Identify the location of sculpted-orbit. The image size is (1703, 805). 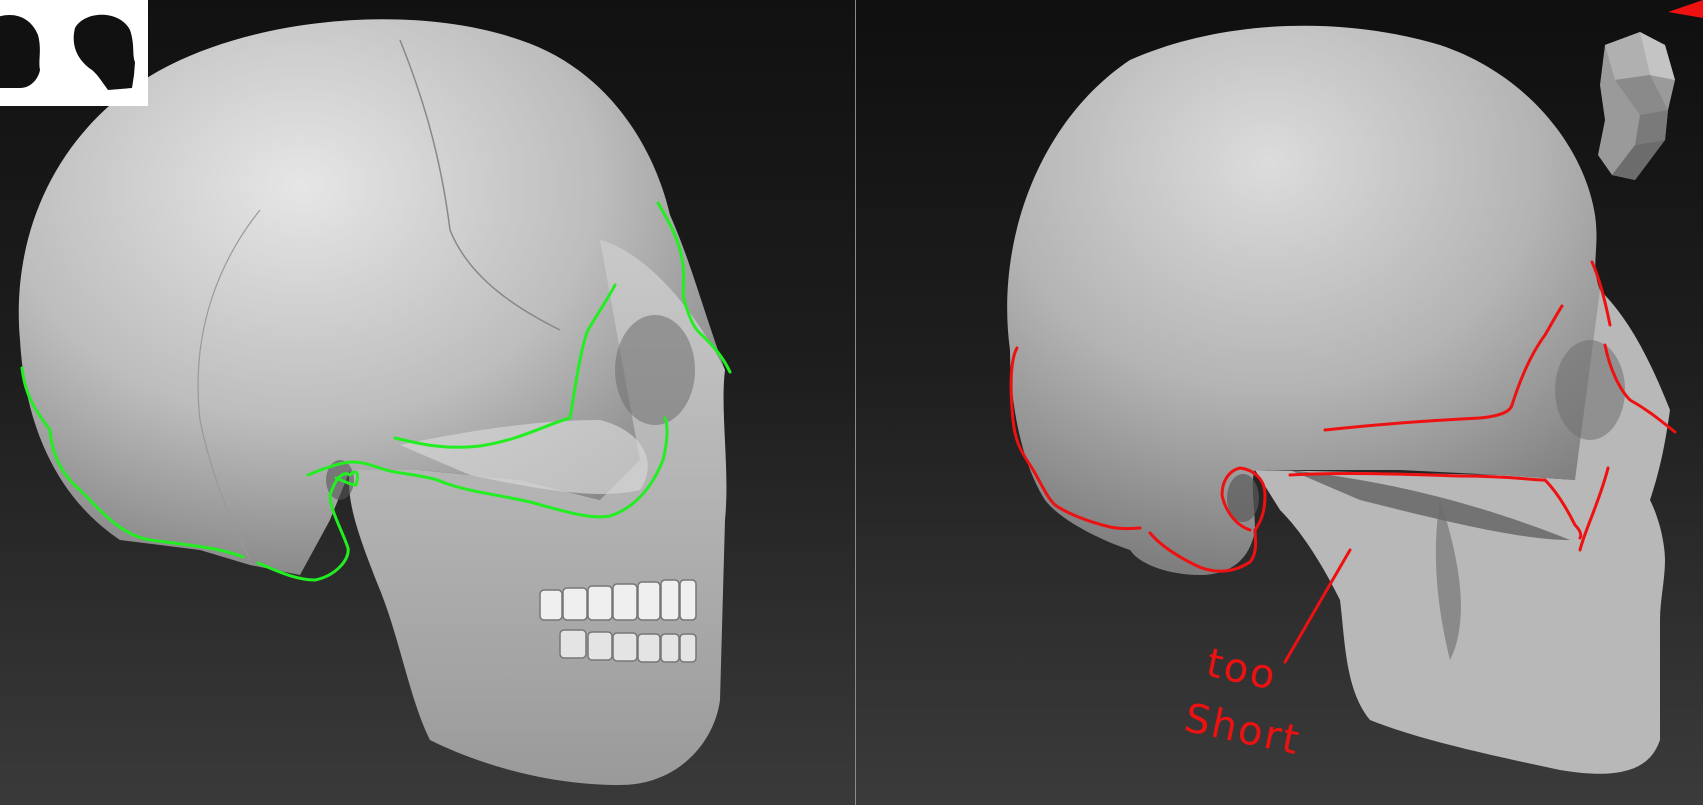
(1590, 390).